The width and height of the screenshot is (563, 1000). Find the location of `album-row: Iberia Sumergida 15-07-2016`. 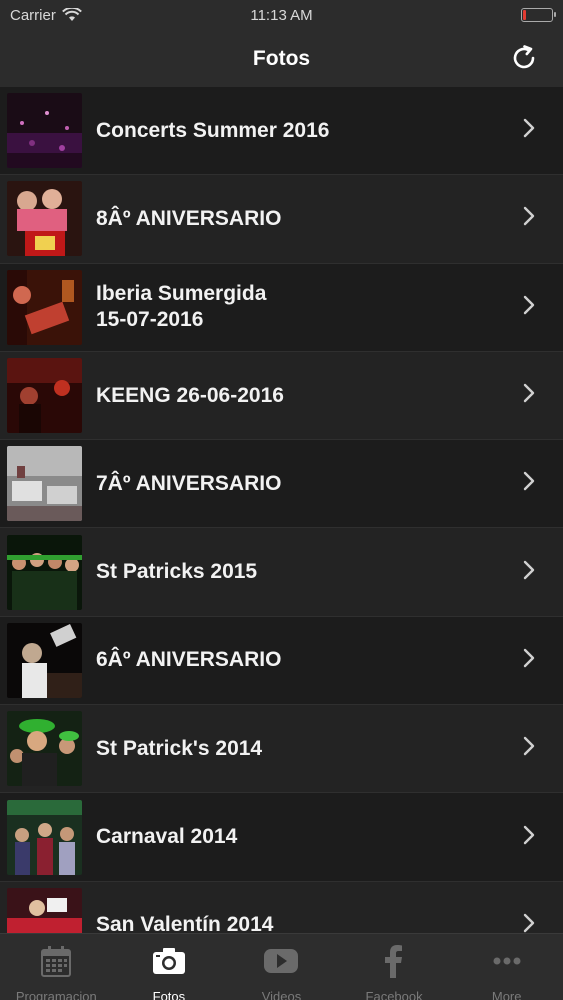

album-row: Iberia Sumergida 15-07-2016 is located at coordinates (281, 307).